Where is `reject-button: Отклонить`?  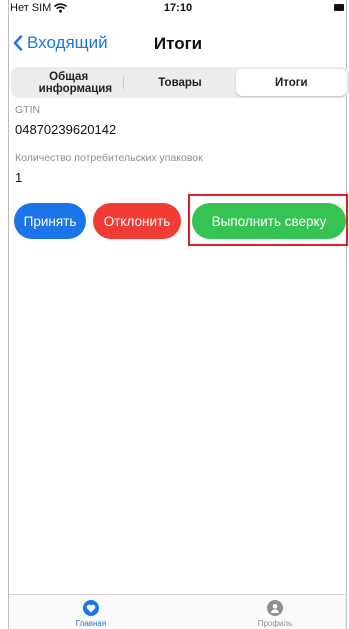 reject-button: Отклонить is located at coordinates (137, 221).